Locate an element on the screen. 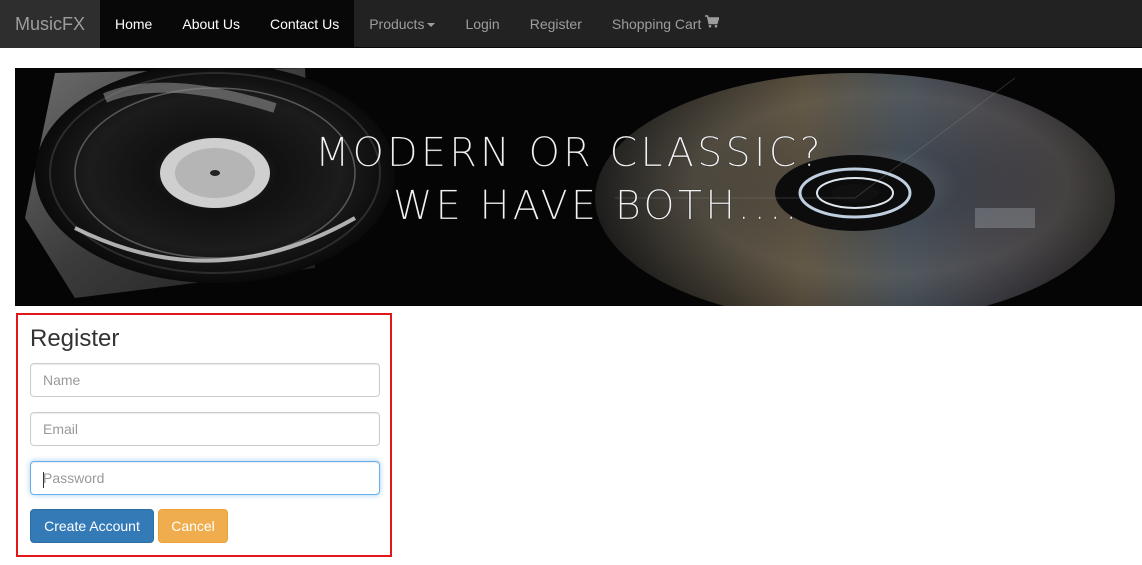 The width and height of the screenshot is (1142, 565). nav-login-label: Login is located at coordinates (482, 24).